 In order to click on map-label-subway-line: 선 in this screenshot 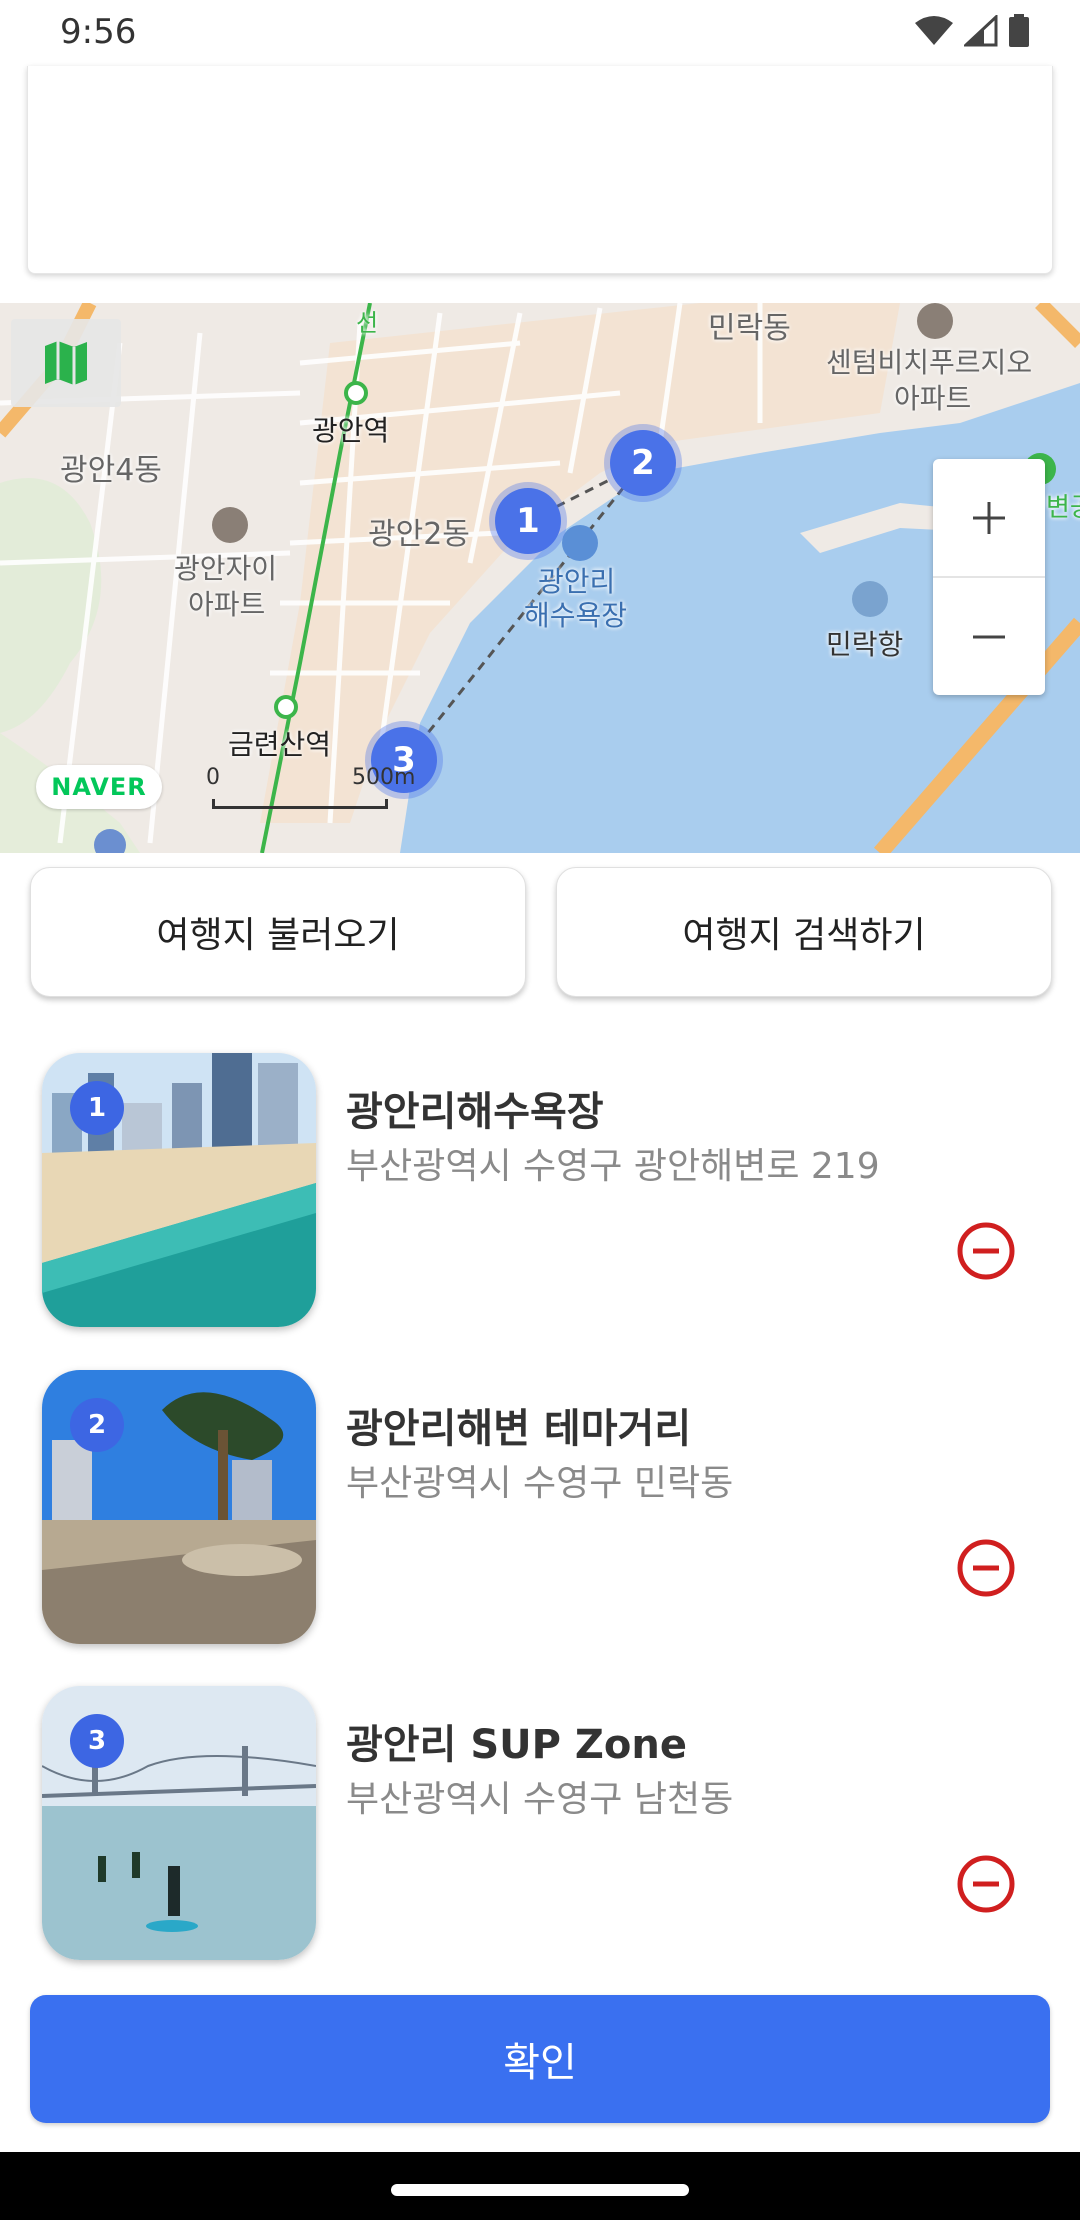, I will do `click(367, 323)`.